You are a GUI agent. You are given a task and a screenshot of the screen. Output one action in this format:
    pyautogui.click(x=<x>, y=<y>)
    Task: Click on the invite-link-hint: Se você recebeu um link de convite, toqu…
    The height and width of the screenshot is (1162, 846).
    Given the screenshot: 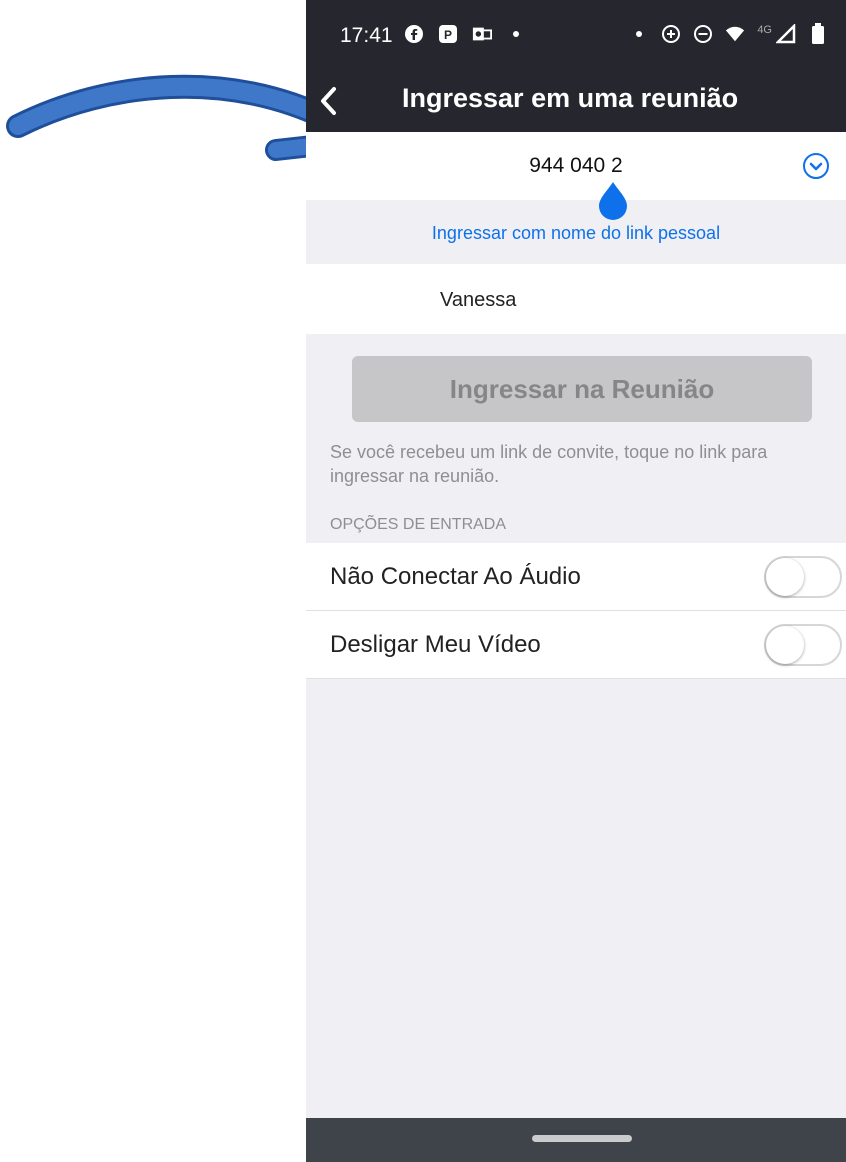 What is the action you would take?
    pyautogui.click(x=549, y=464)
    